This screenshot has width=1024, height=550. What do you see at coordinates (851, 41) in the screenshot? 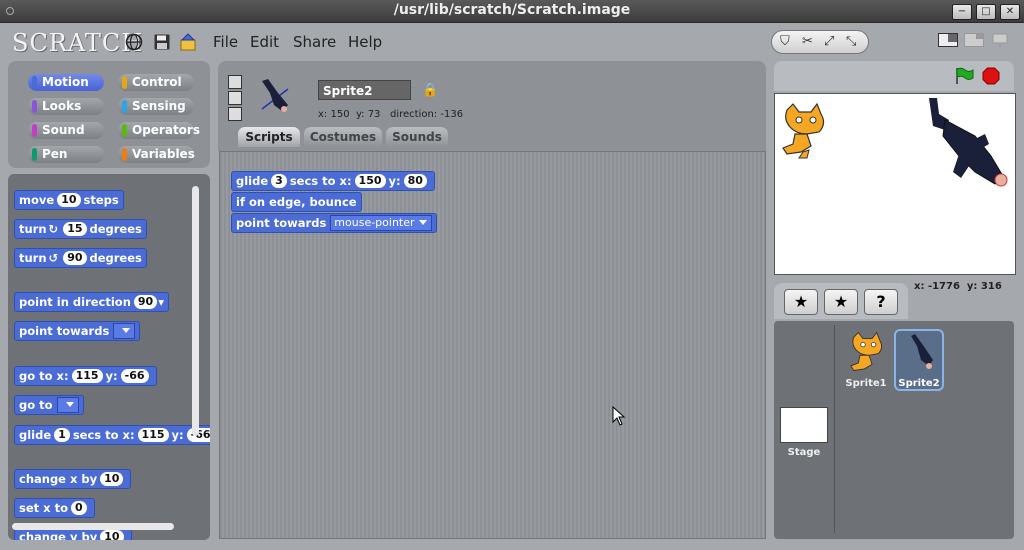
I see `shrink-icon: ⤡` at bounding box center [851, 41].